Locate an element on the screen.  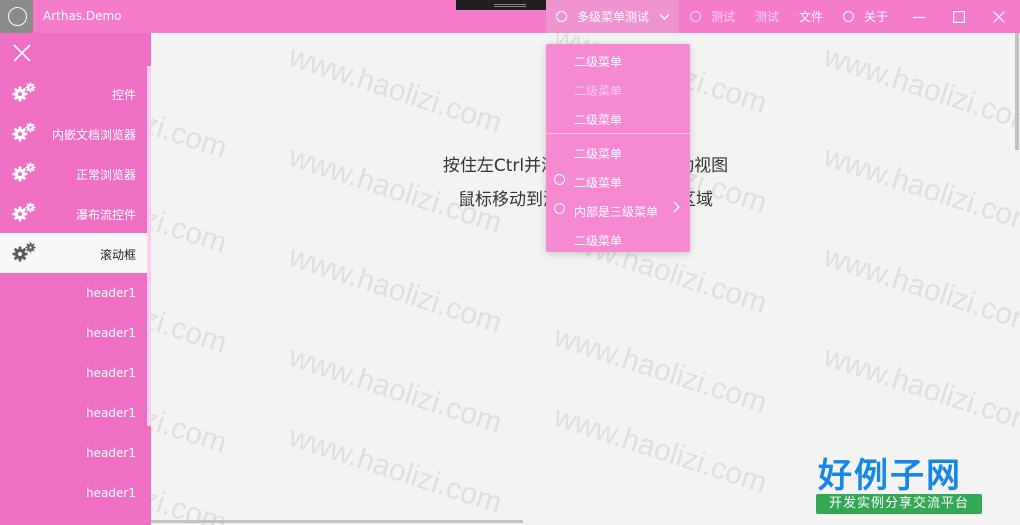
submenu-dropdown: 二级菜单 二级菜单 二级菜单 二级菜单 二级菜单 内部是三级菜单 二级菜单 is located at coordinates (618, 148).